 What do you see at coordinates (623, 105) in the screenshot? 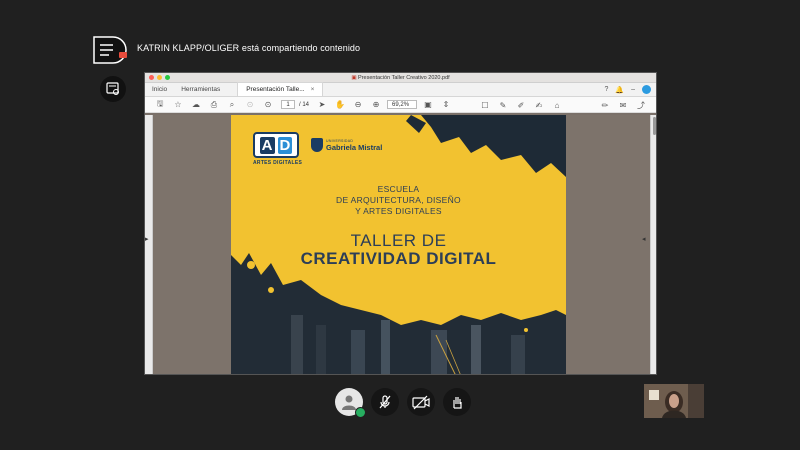
I see `mail-icon: ✉` at bounding box center [623, 105].